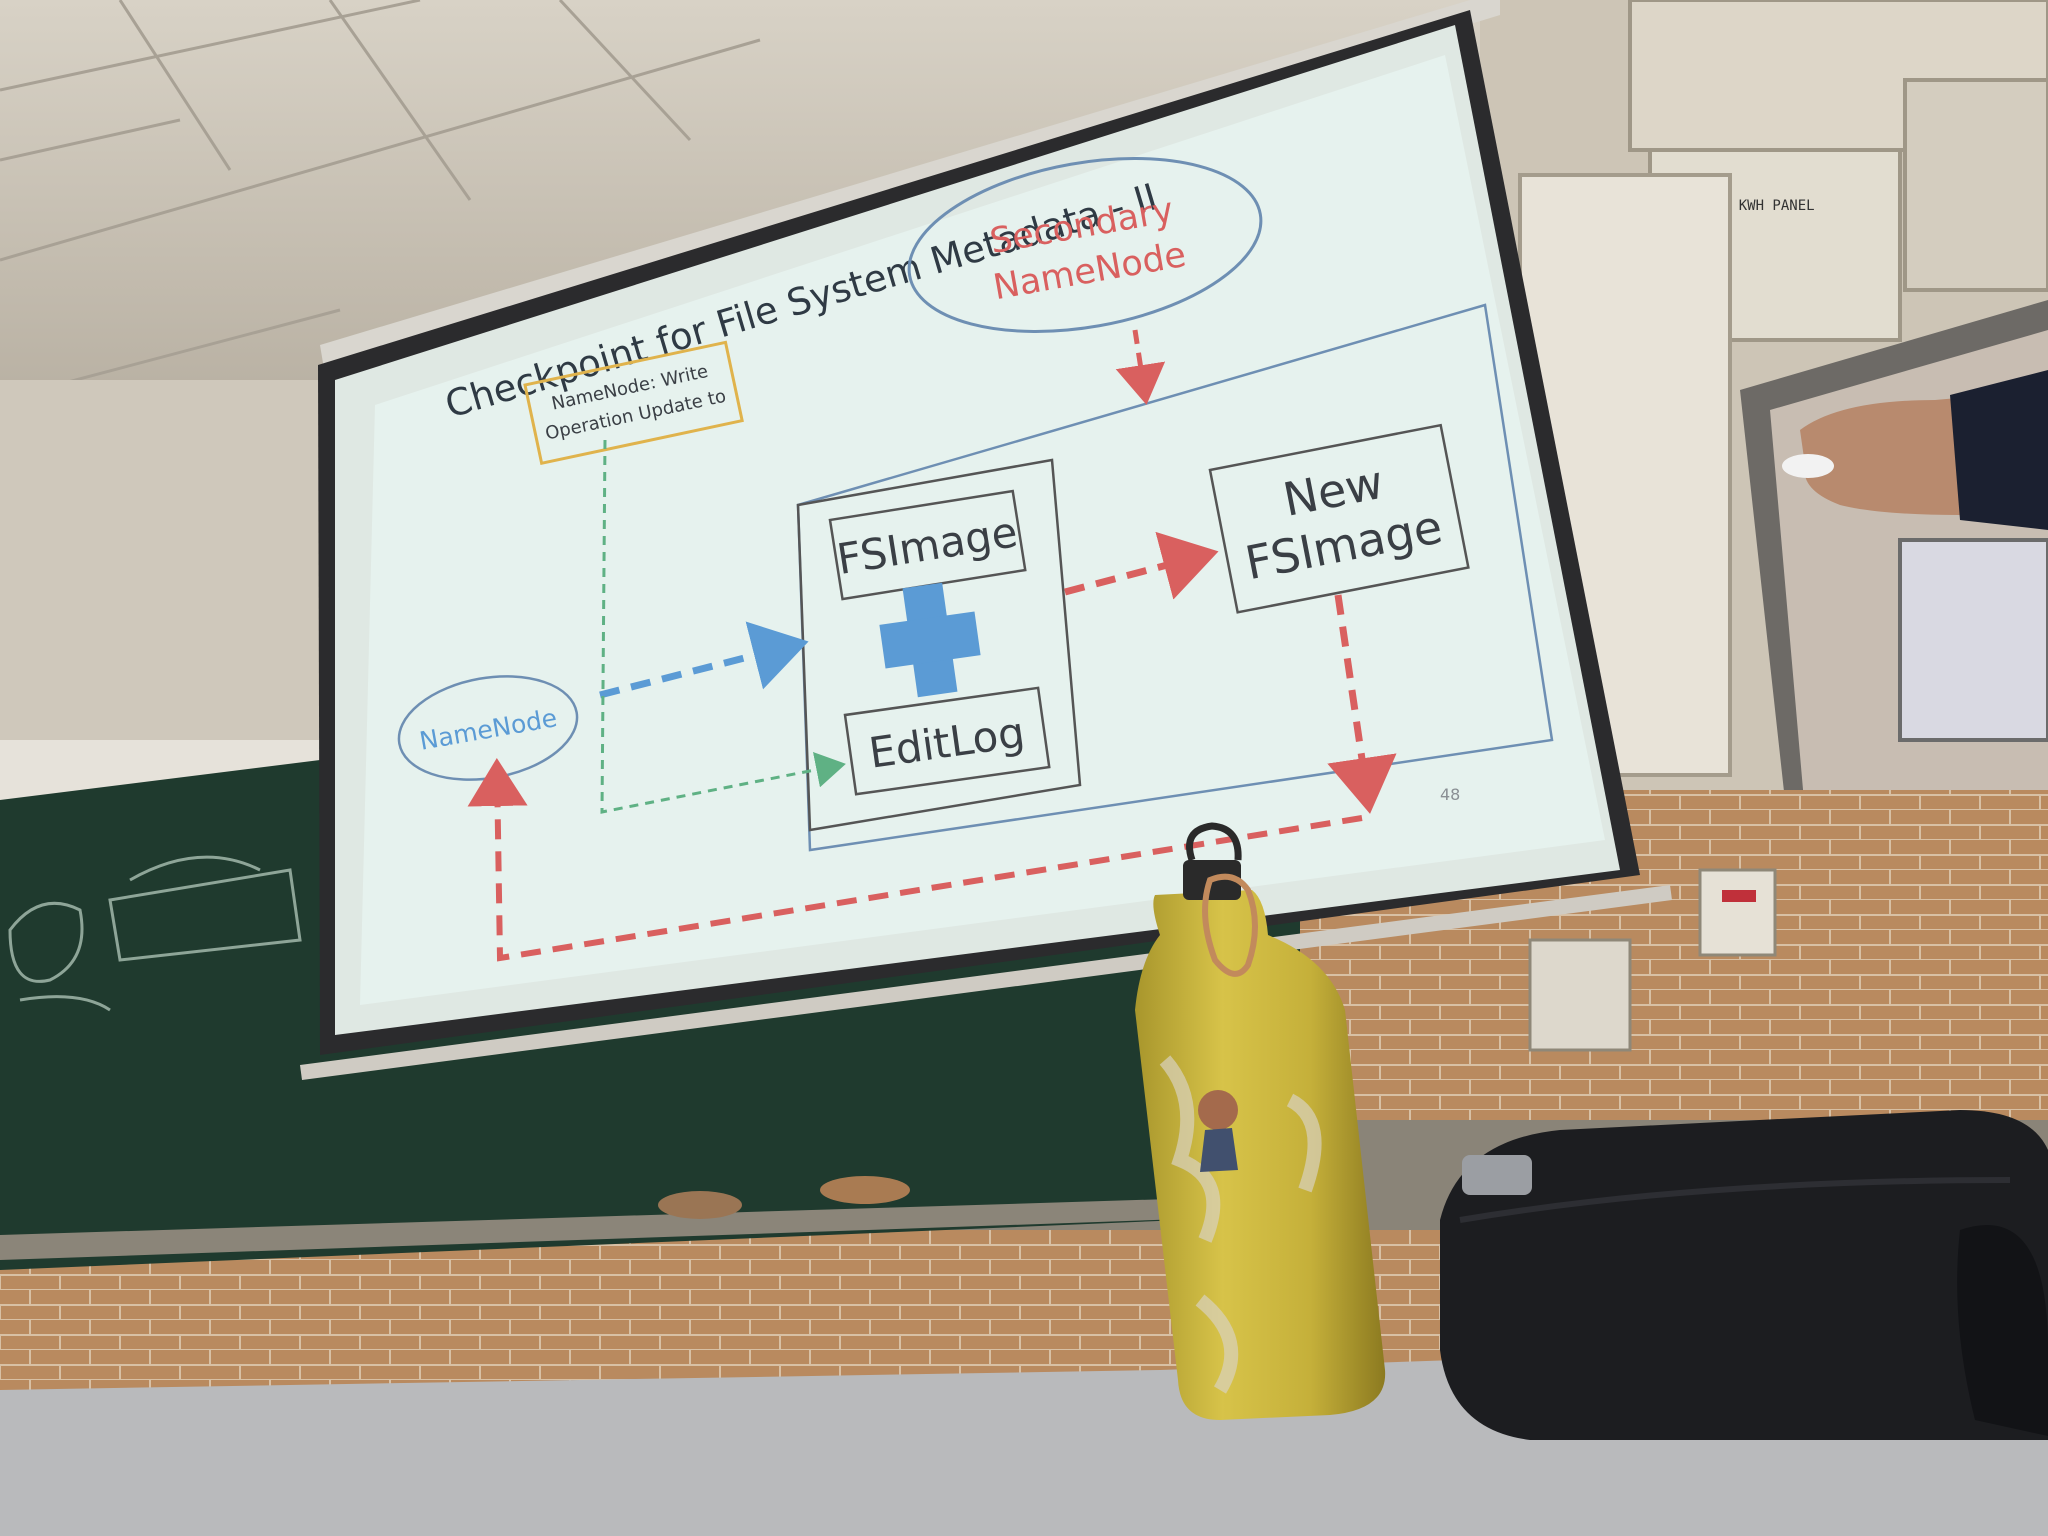  What do you see at coordinates (1219, 1150) in the screenshot?
I see `sticker-body` at bounding box center [1219, 1150].